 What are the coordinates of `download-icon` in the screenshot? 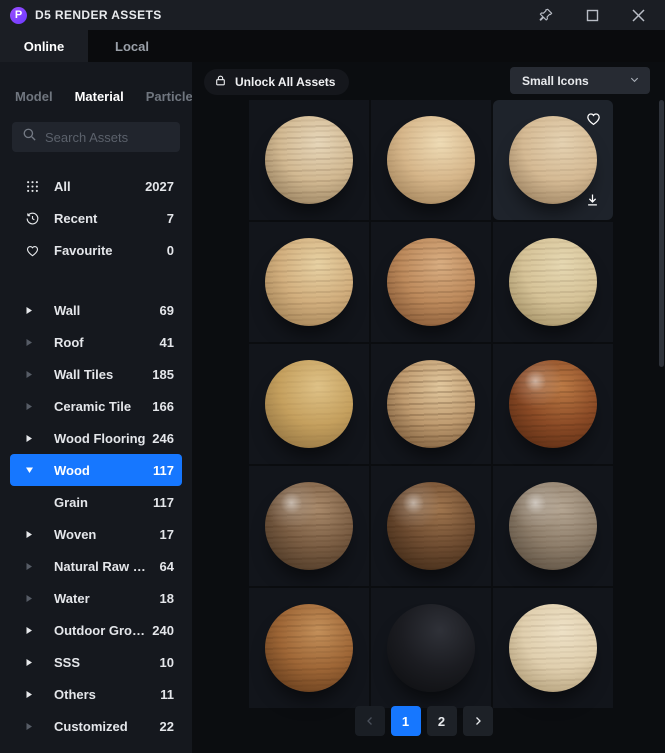 It's located at (592, 202).